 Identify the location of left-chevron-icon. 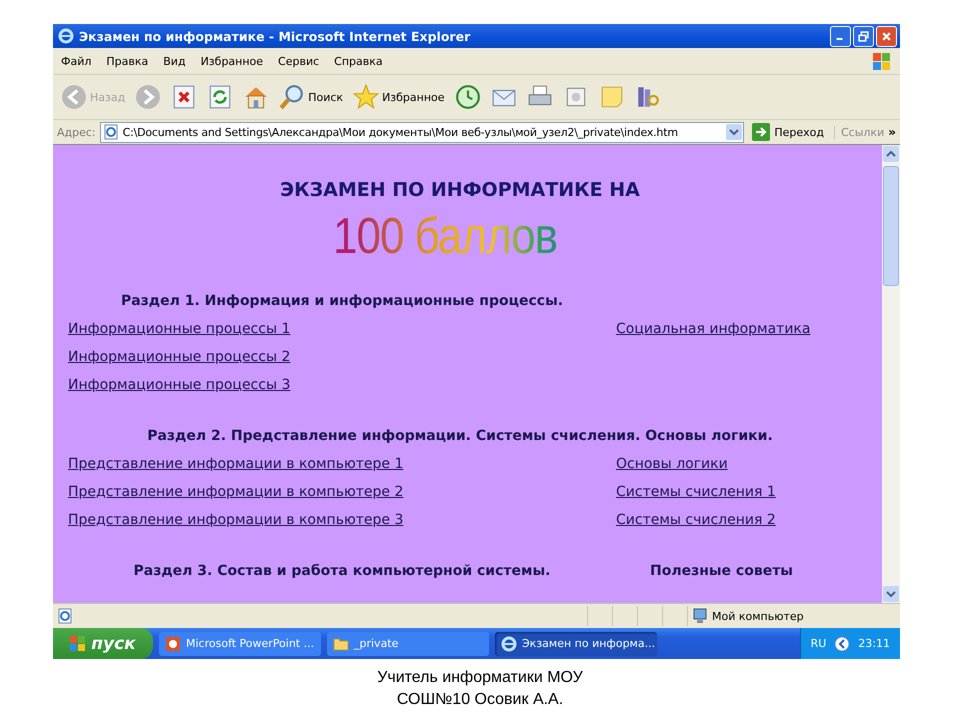
(842, 644).